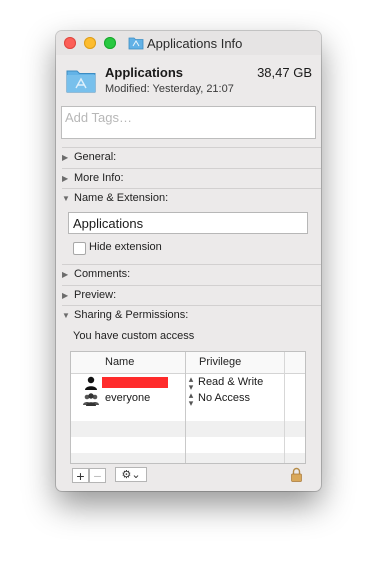 This screenshot has height=572, width=377. What do you see at coordinates (284, 72) in the screenshot?
I see `item-size: 38,47 GB` at bounding box center [284, 72].